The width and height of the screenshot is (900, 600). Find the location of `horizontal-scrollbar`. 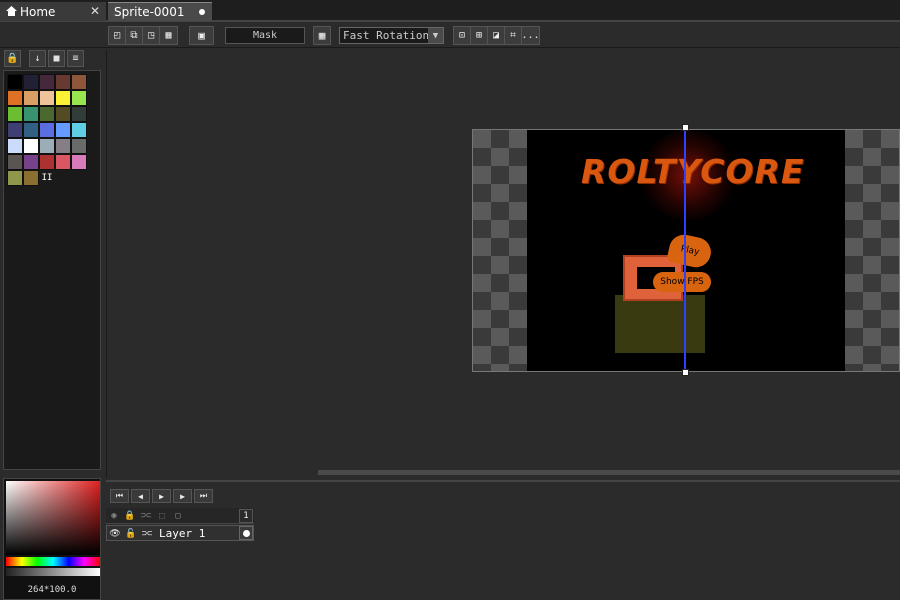

horizontal-scrollbar is located at coordinates (609, 472).